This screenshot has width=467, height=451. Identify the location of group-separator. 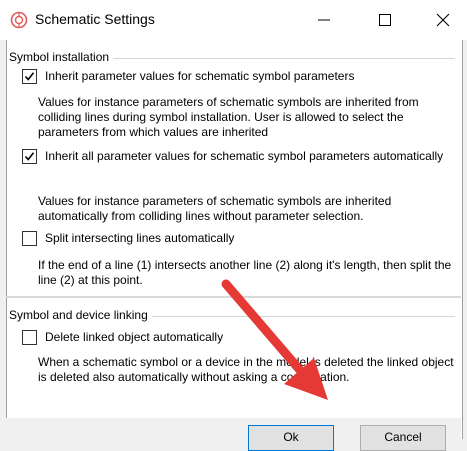
(233, 297).